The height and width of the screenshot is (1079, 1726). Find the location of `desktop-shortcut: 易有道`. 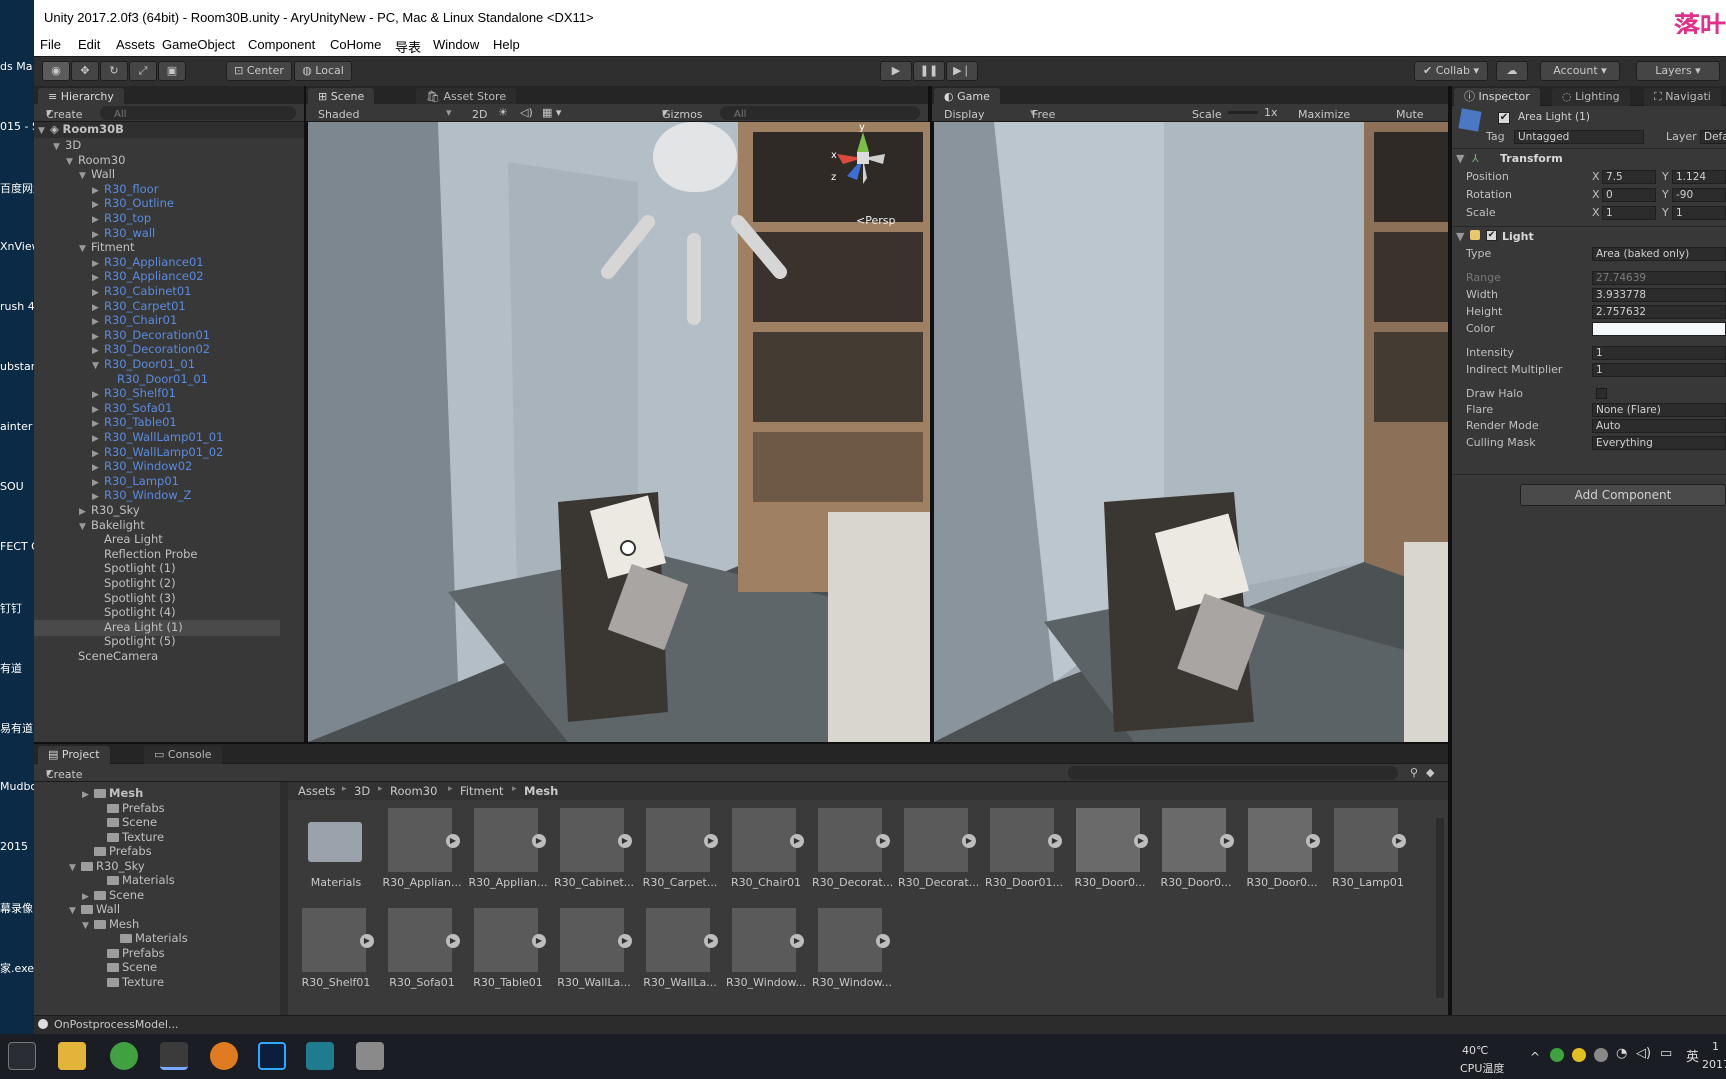

desktop-shortcut: 易有道 is located at coordinates (17, 728).